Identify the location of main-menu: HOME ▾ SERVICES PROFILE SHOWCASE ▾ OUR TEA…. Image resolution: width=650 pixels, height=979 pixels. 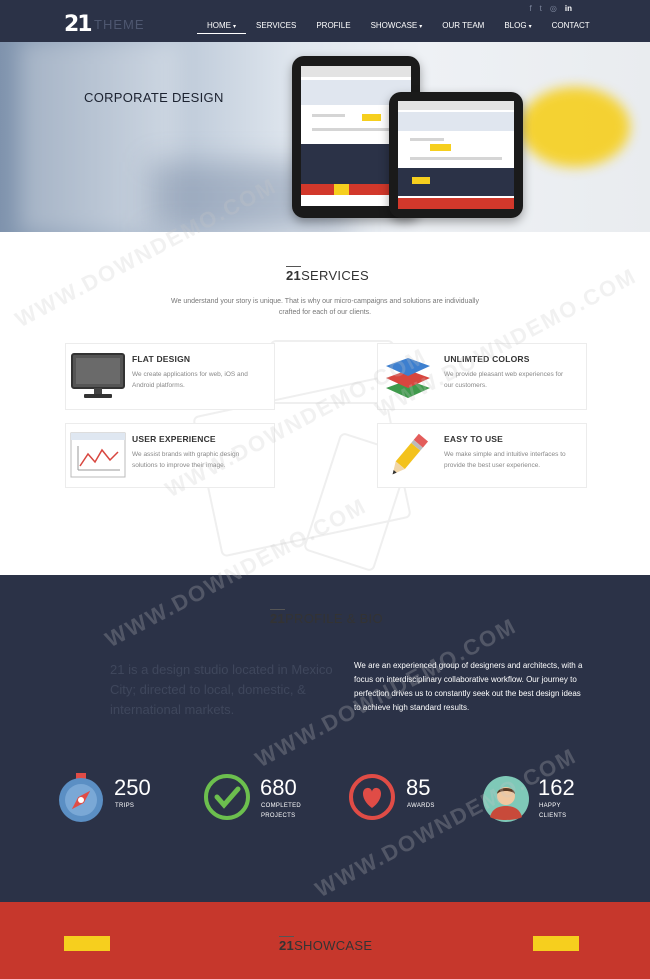
(398, 27).